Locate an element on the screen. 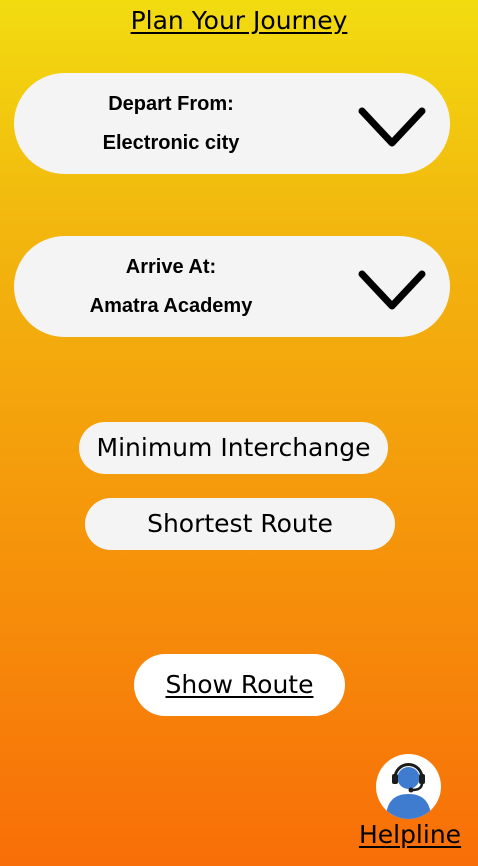 This screenshot has width=478, height=866. arrive-at-value: Amatra Academy is located at coordinates (171, 306).